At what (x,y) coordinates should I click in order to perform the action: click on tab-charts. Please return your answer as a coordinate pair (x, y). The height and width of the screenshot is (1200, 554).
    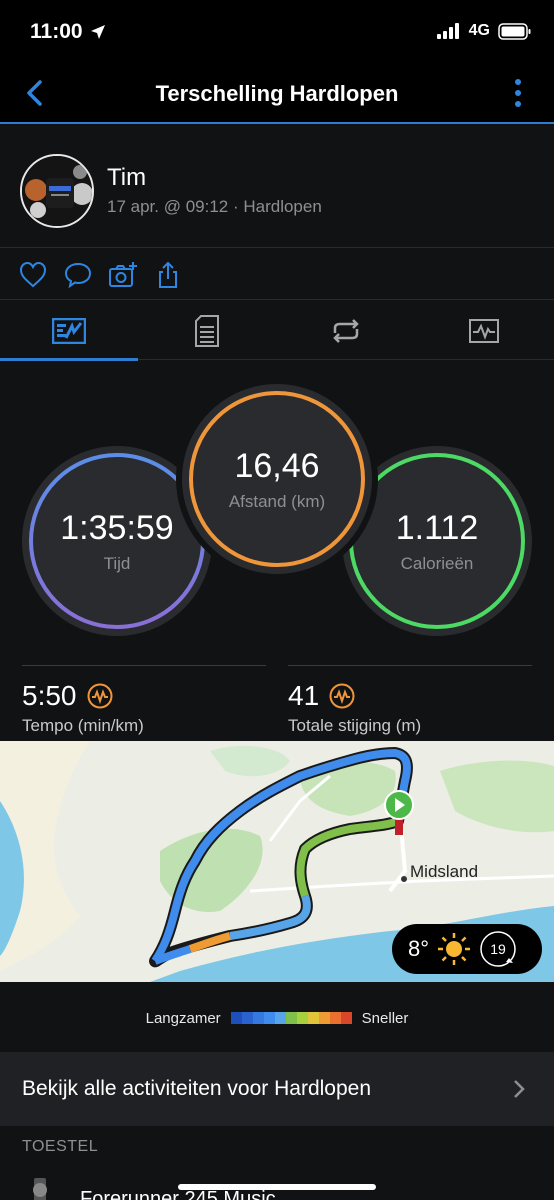
    Looking at the image, I should click on (484, 331).